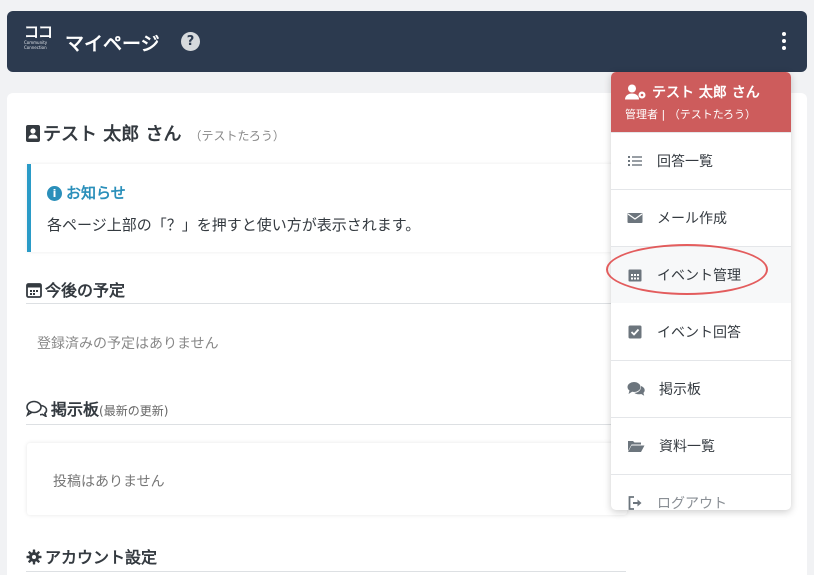 This screenshot has height=575, width=814. I want to click on sign-out-icon, so click(635, 503).